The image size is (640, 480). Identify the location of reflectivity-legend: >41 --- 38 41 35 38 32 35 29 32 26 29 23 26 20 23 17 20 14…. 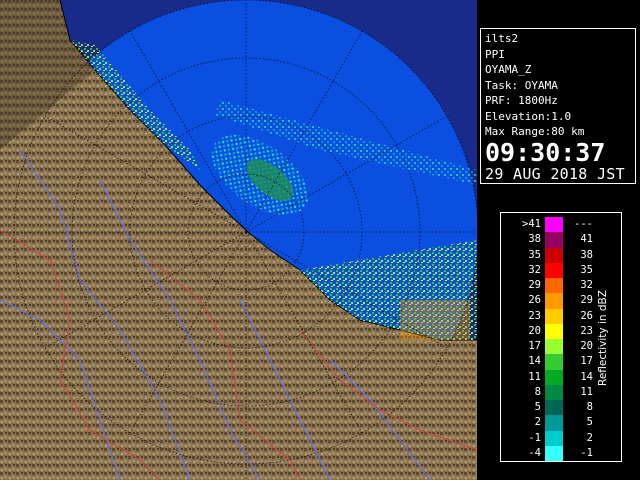
(561, 337).